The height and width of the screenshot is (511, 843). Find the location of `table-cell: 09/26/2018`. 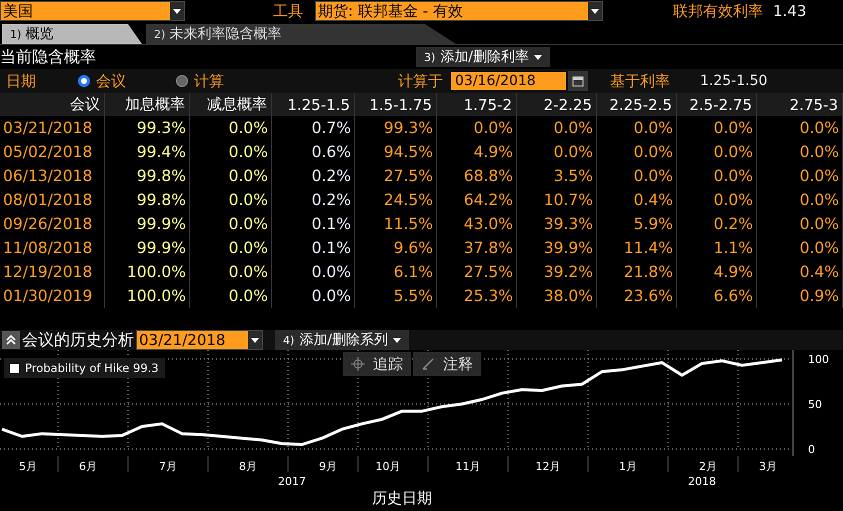

table-cell: 09/26/2018 is located at coordinates (52, 224).